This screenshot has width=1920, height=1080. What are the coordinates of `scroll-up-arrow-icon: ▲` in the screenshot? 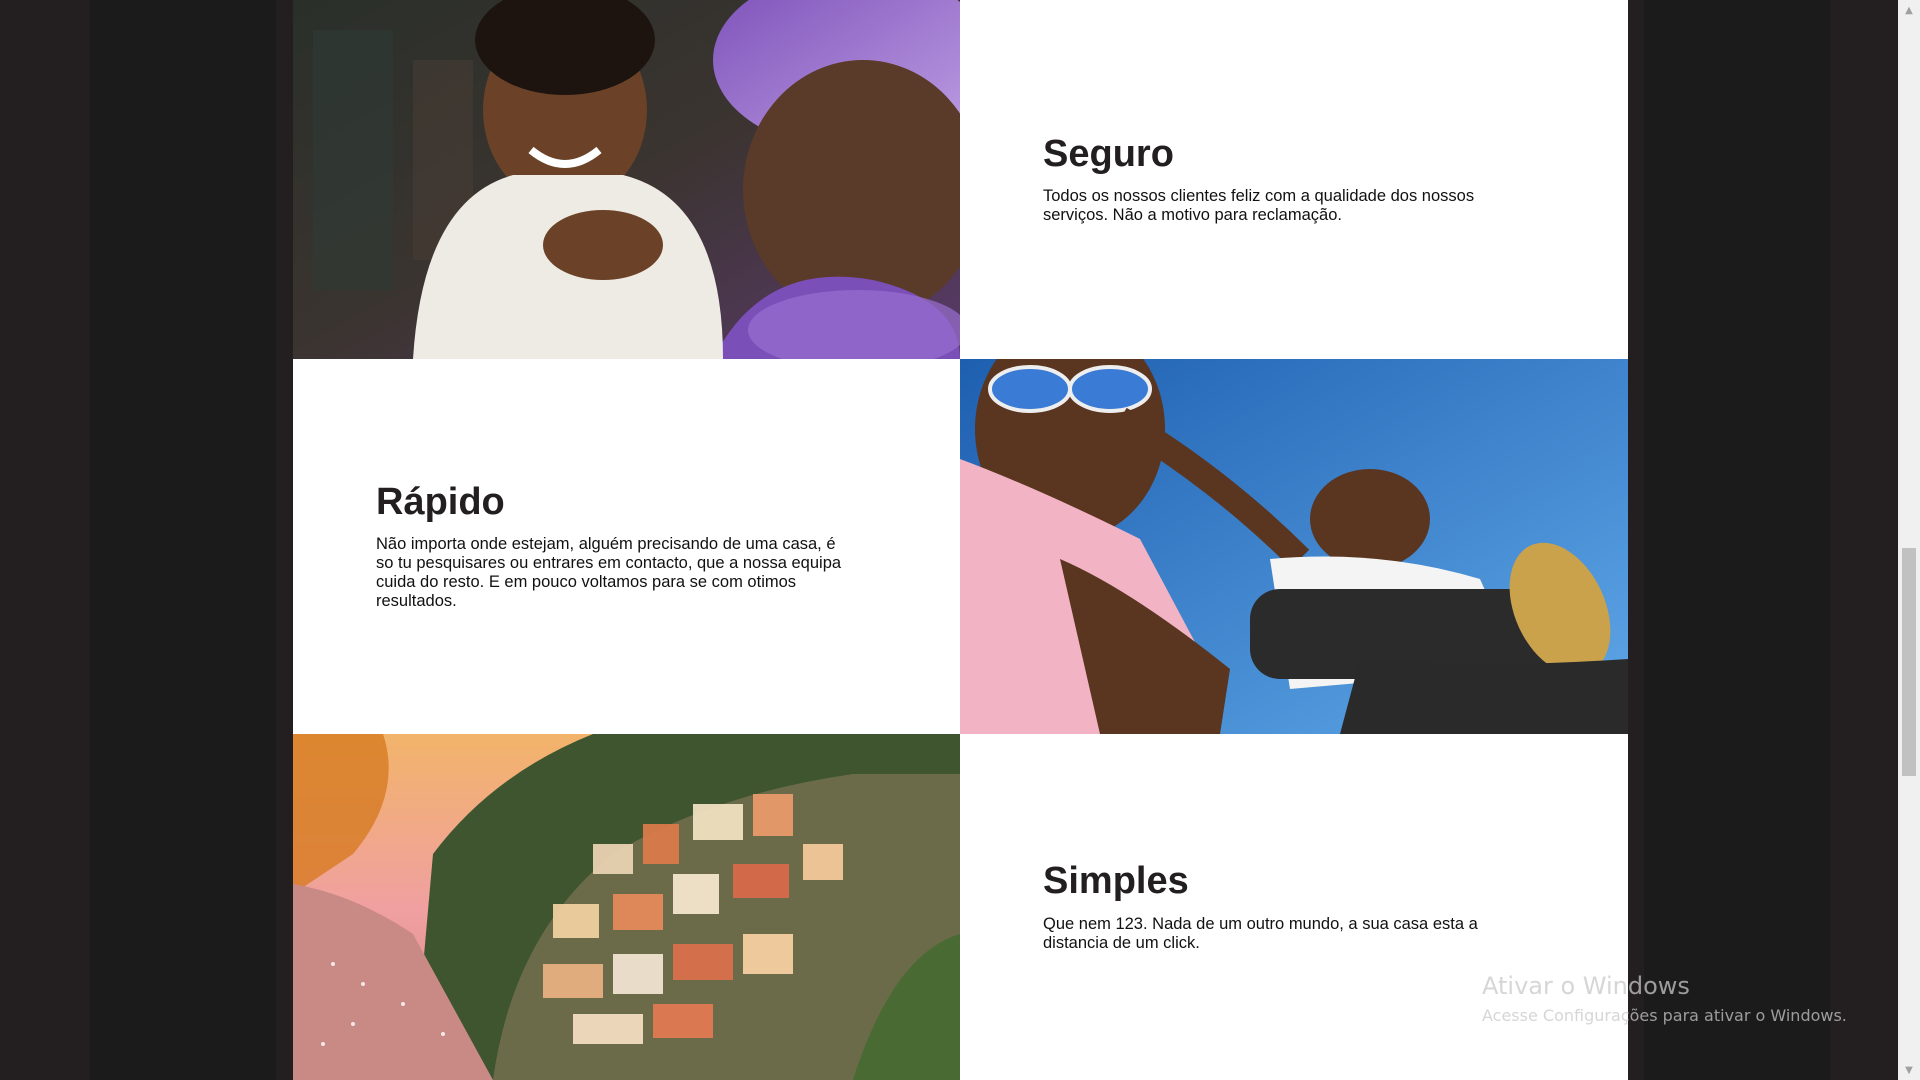 It's located at (1909, 10).